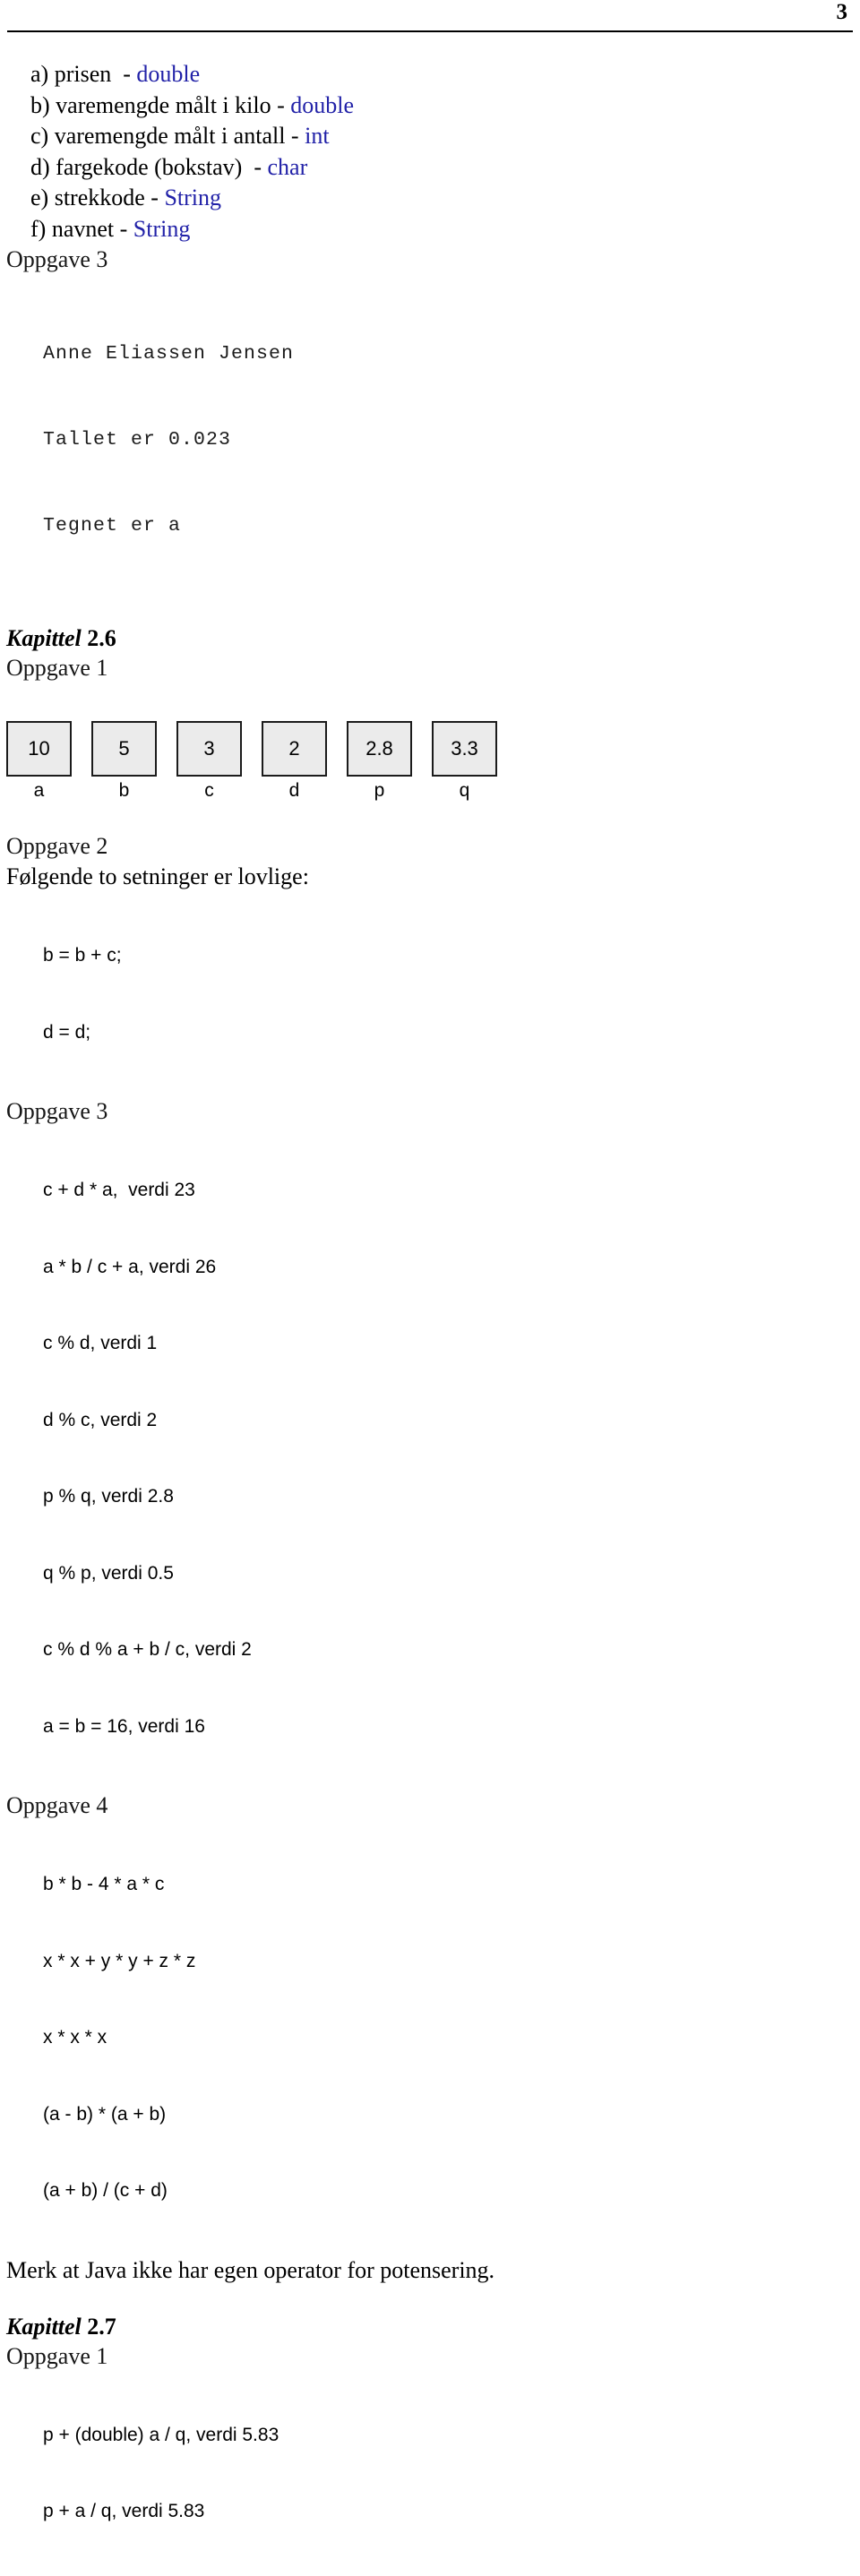 Image resolution: width=860 pixels, height=2576 pixels. I want to click on code-line: (a + b) / (c + d), so click(105, 2190).